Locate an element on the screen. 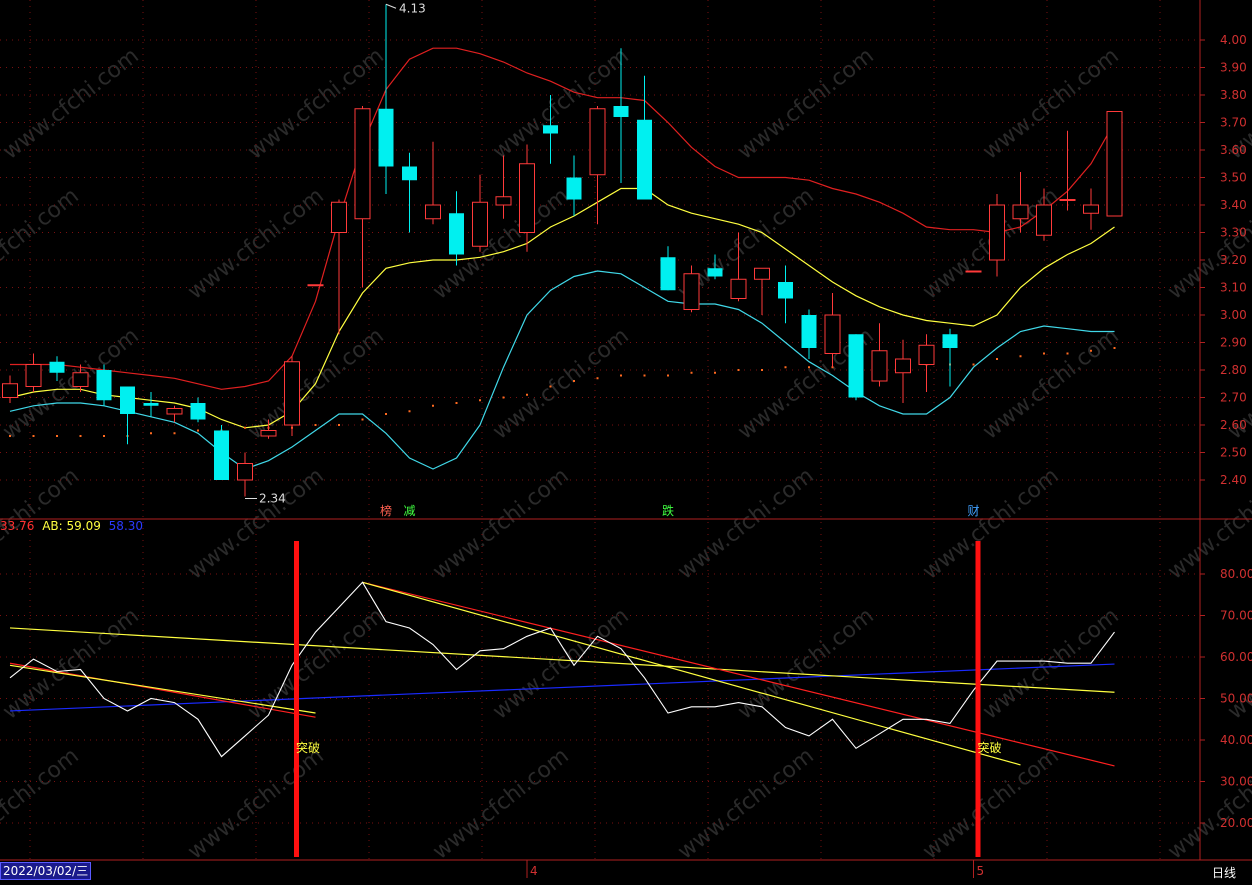  y-tick-label: 2.40 is located at coordinates (1233, 480).